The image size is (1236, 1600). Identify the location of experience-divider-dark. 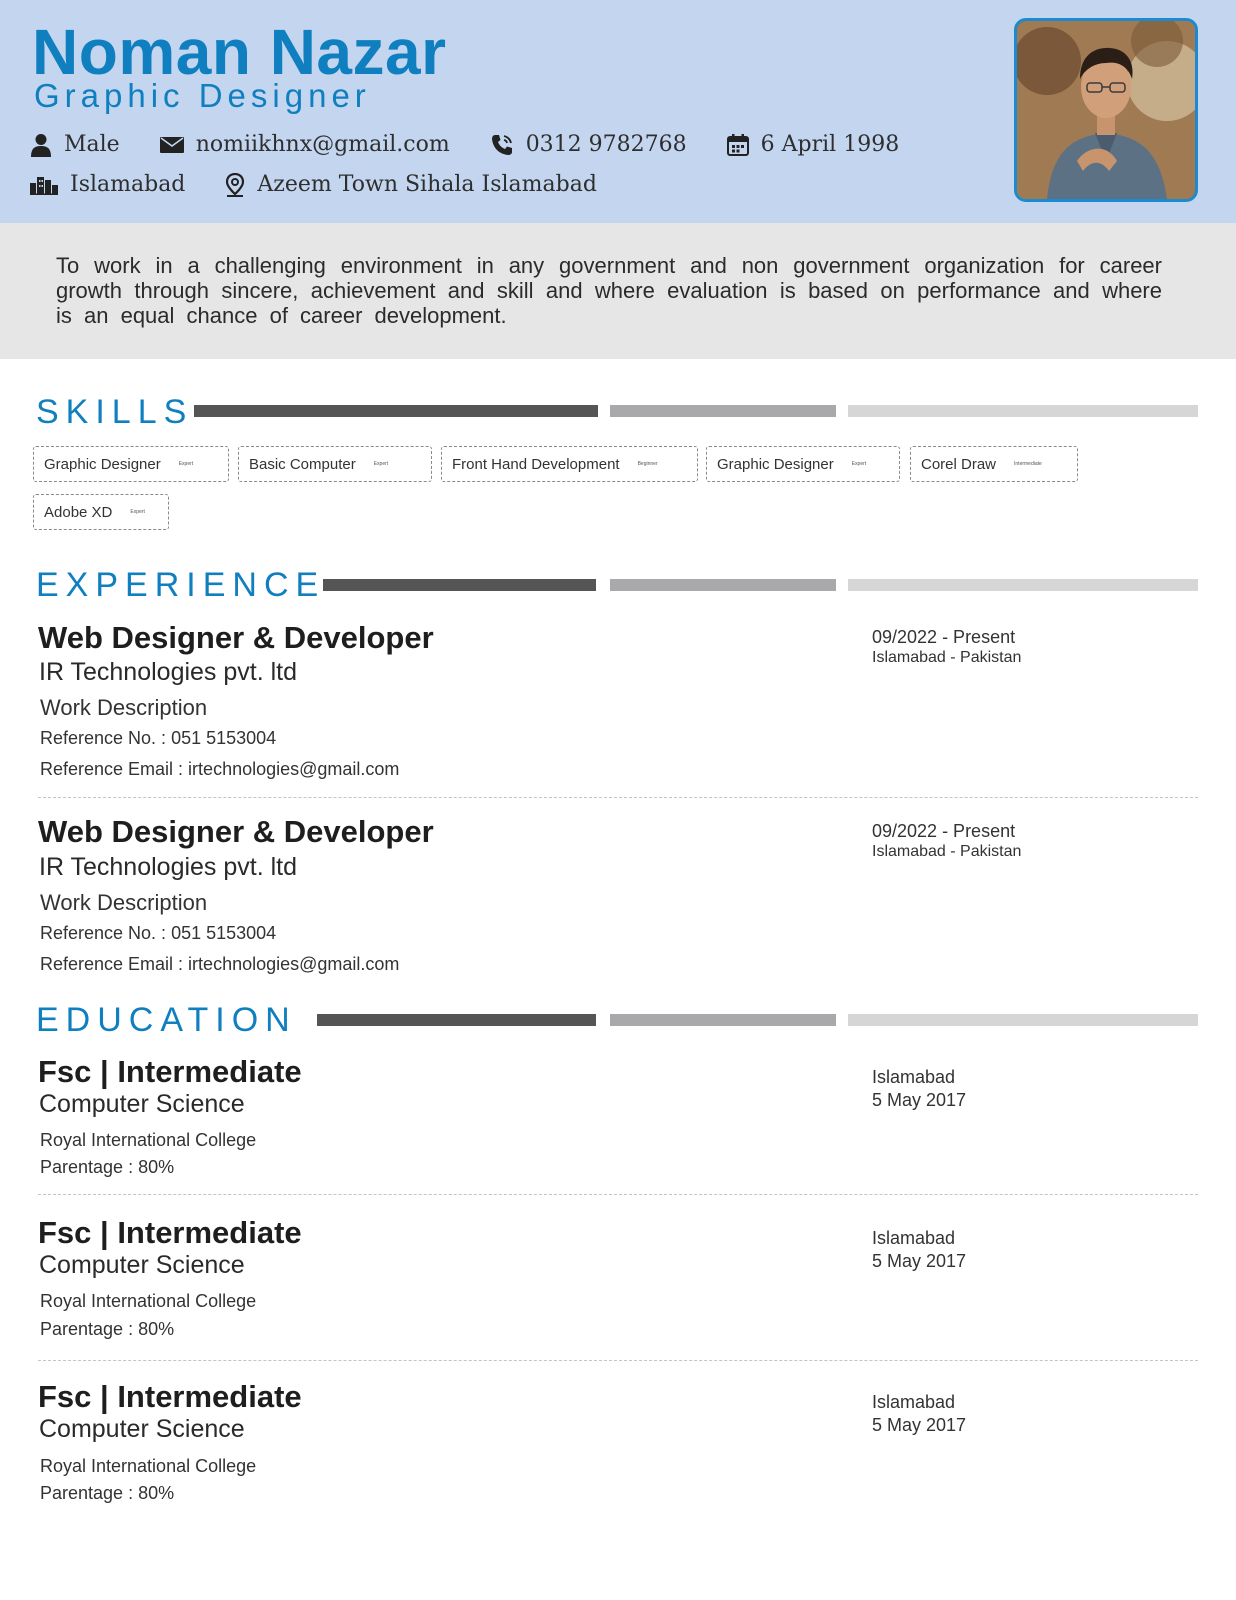
(459, 585).